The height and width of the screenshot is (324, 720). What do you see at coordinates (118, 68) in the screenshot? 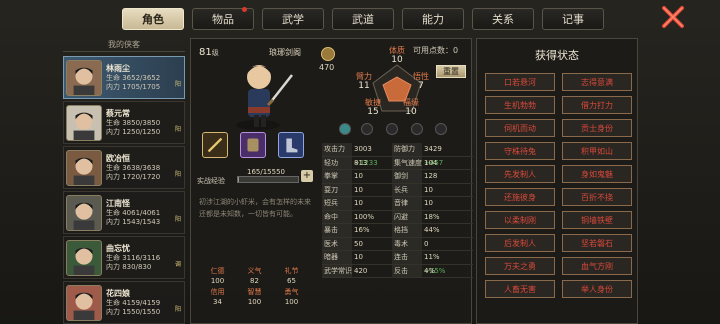
I see `member-name: 林雨尘` at bounding box center [118, 68].